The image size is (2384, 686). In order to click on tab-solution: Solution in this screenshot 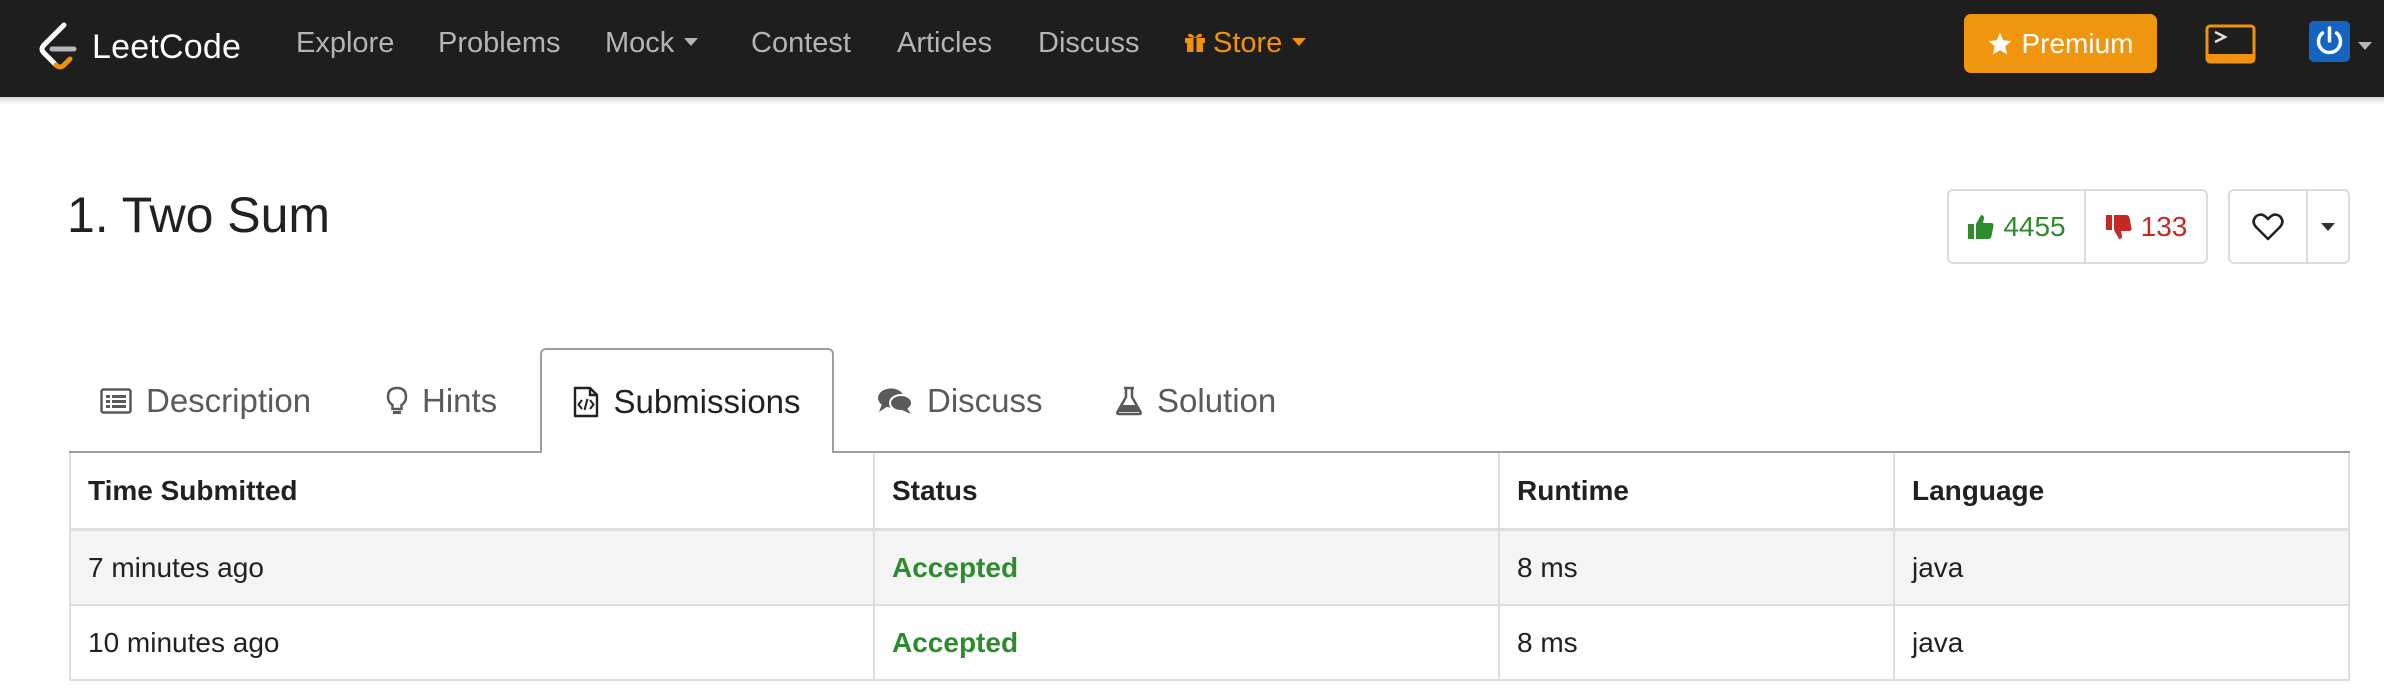, I will do `click(1195, 400)`.